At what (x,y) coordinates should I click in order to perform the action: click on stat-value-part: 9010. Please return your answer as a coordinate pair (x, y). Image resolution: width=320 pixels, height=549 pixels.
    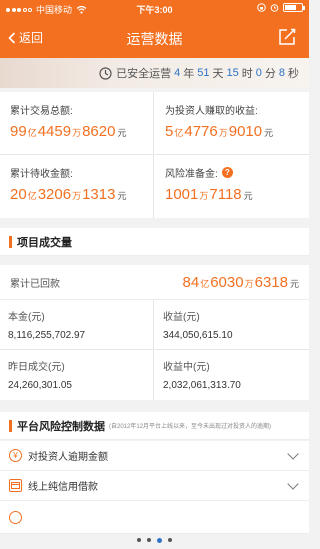
    Looking at the image, I should click on (245, 131).